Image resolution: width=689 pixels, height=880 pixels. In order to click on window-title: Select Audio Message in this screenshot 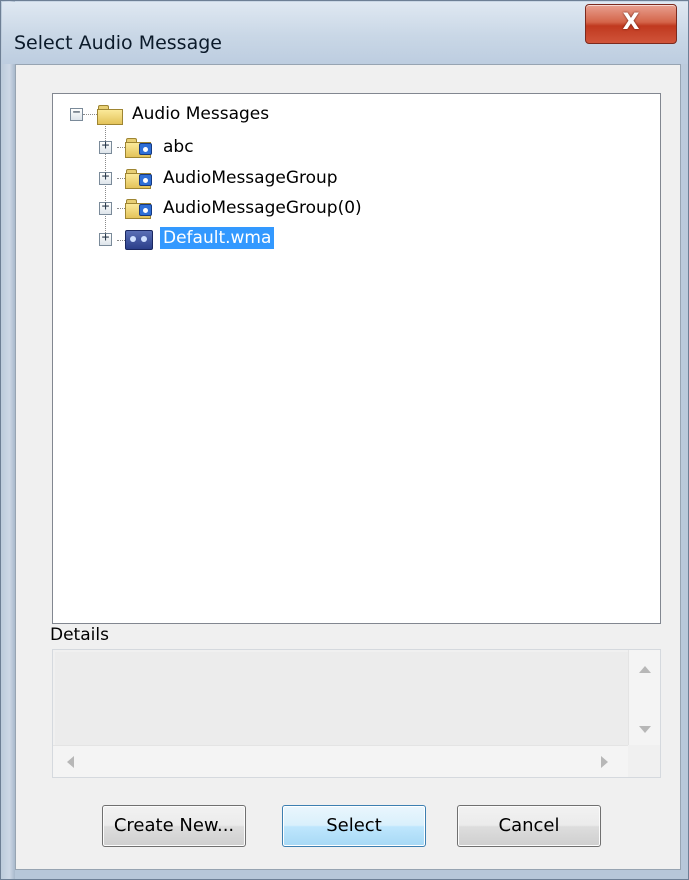, I will do `click(118, 43)`.